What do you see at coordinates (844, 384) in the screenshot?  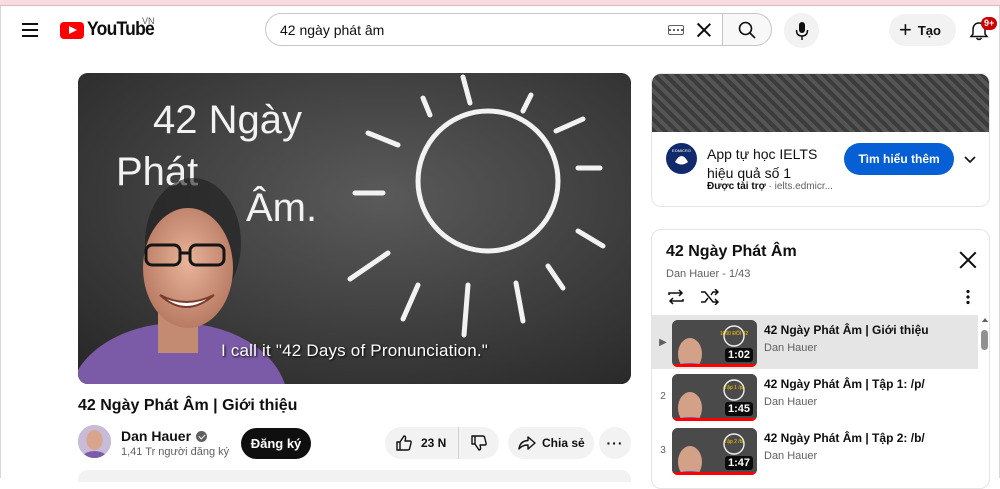 I see `playlist-item-title: 42 Ngày Phát Âm | Tập 1: /p/` at bounding box center [844, 384].